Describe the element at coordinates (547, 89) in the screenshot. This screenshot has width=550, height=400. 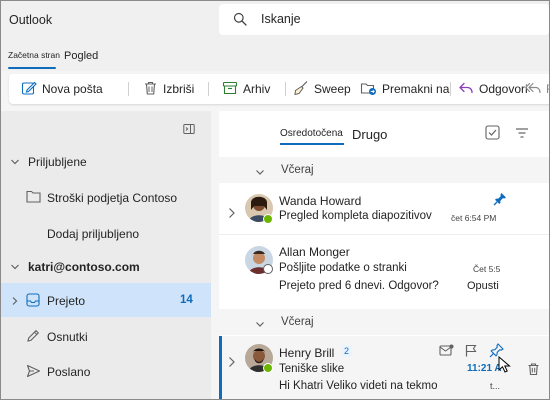
I see `reply-all-label: Re` at that location.